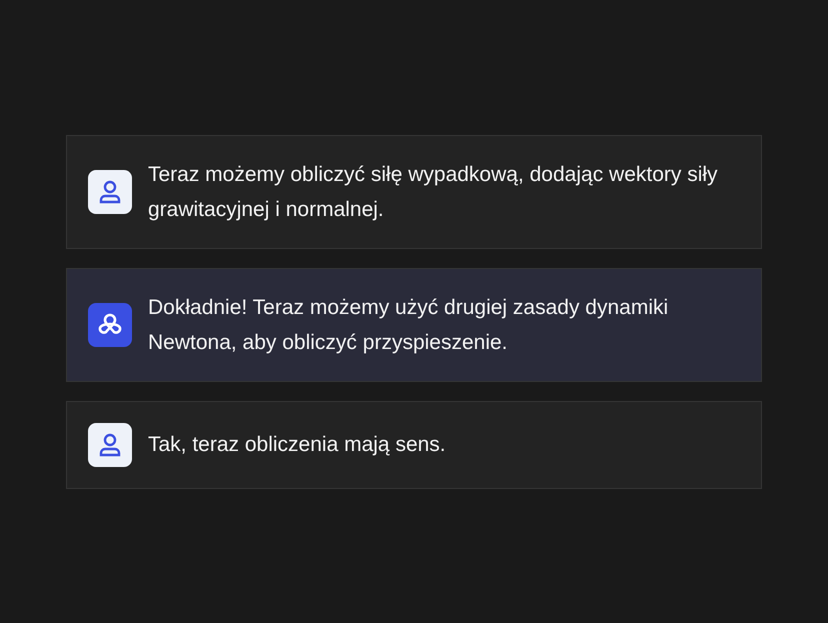  Describe the element at coordinates (297, 445) in the screenshot. I see `message-text: Tak, teraz obliczenia mają sens.` at that location.